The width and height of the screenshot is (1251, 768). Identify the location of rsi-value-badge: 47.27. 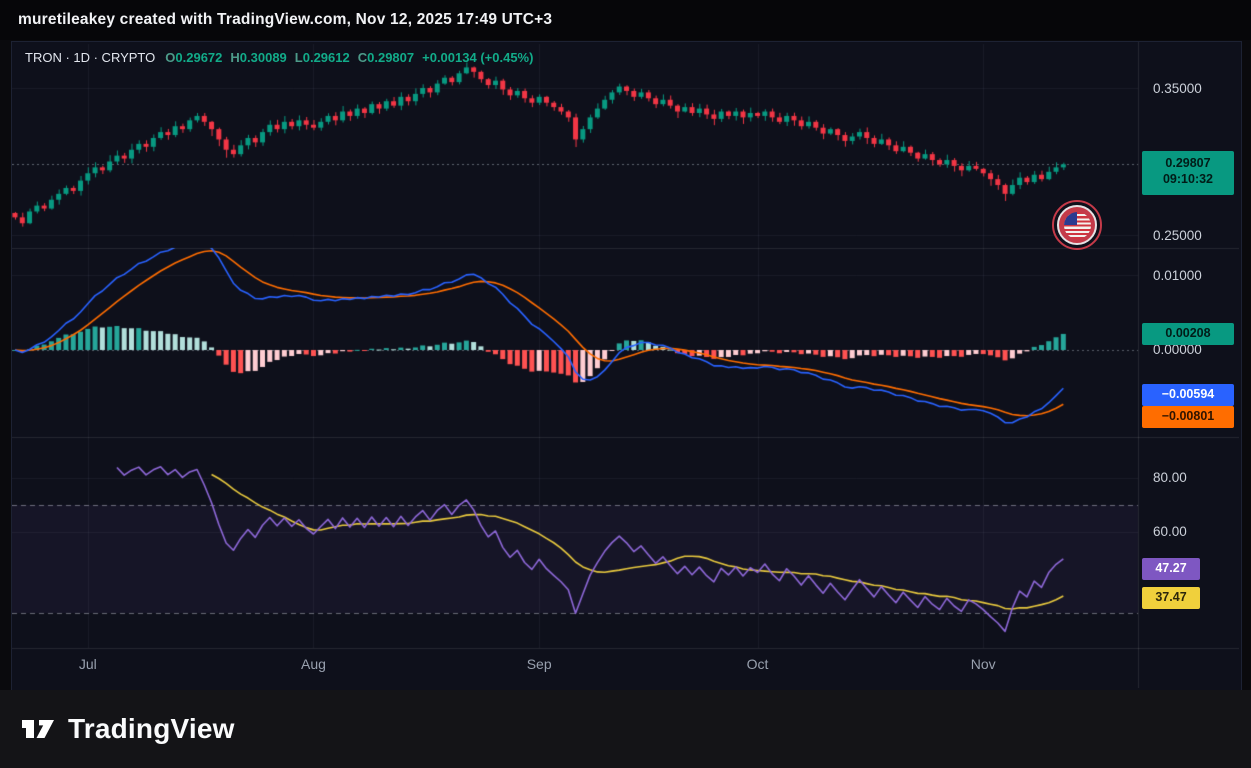
(1171, 569).